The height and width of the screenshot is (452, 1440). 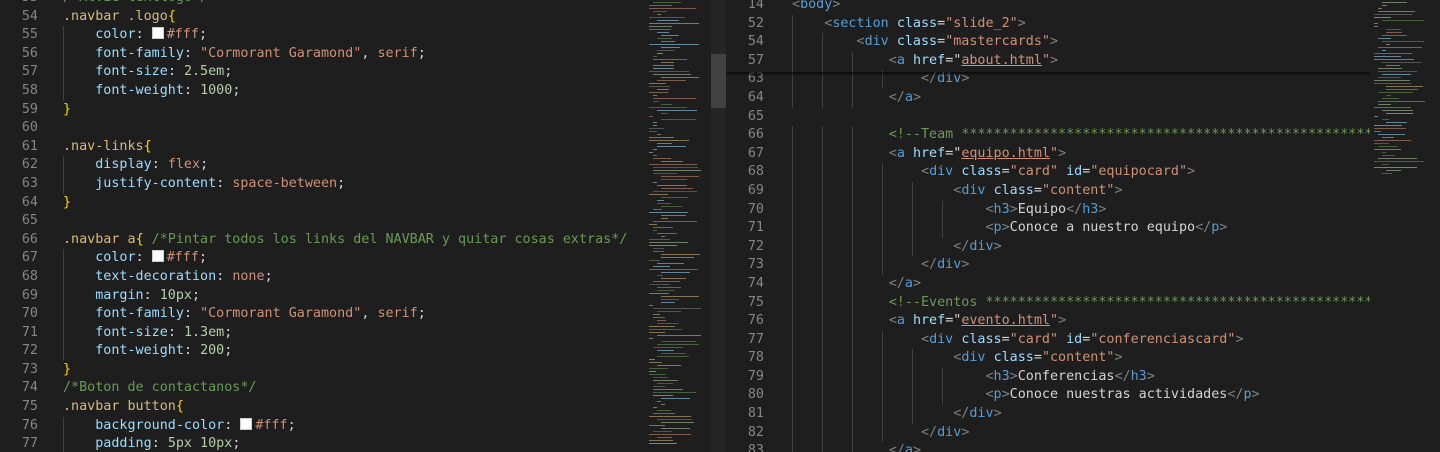 I want to click on code-text: <p>Conoce a nuestro equipo</p>, so click(x=1009, y=228).